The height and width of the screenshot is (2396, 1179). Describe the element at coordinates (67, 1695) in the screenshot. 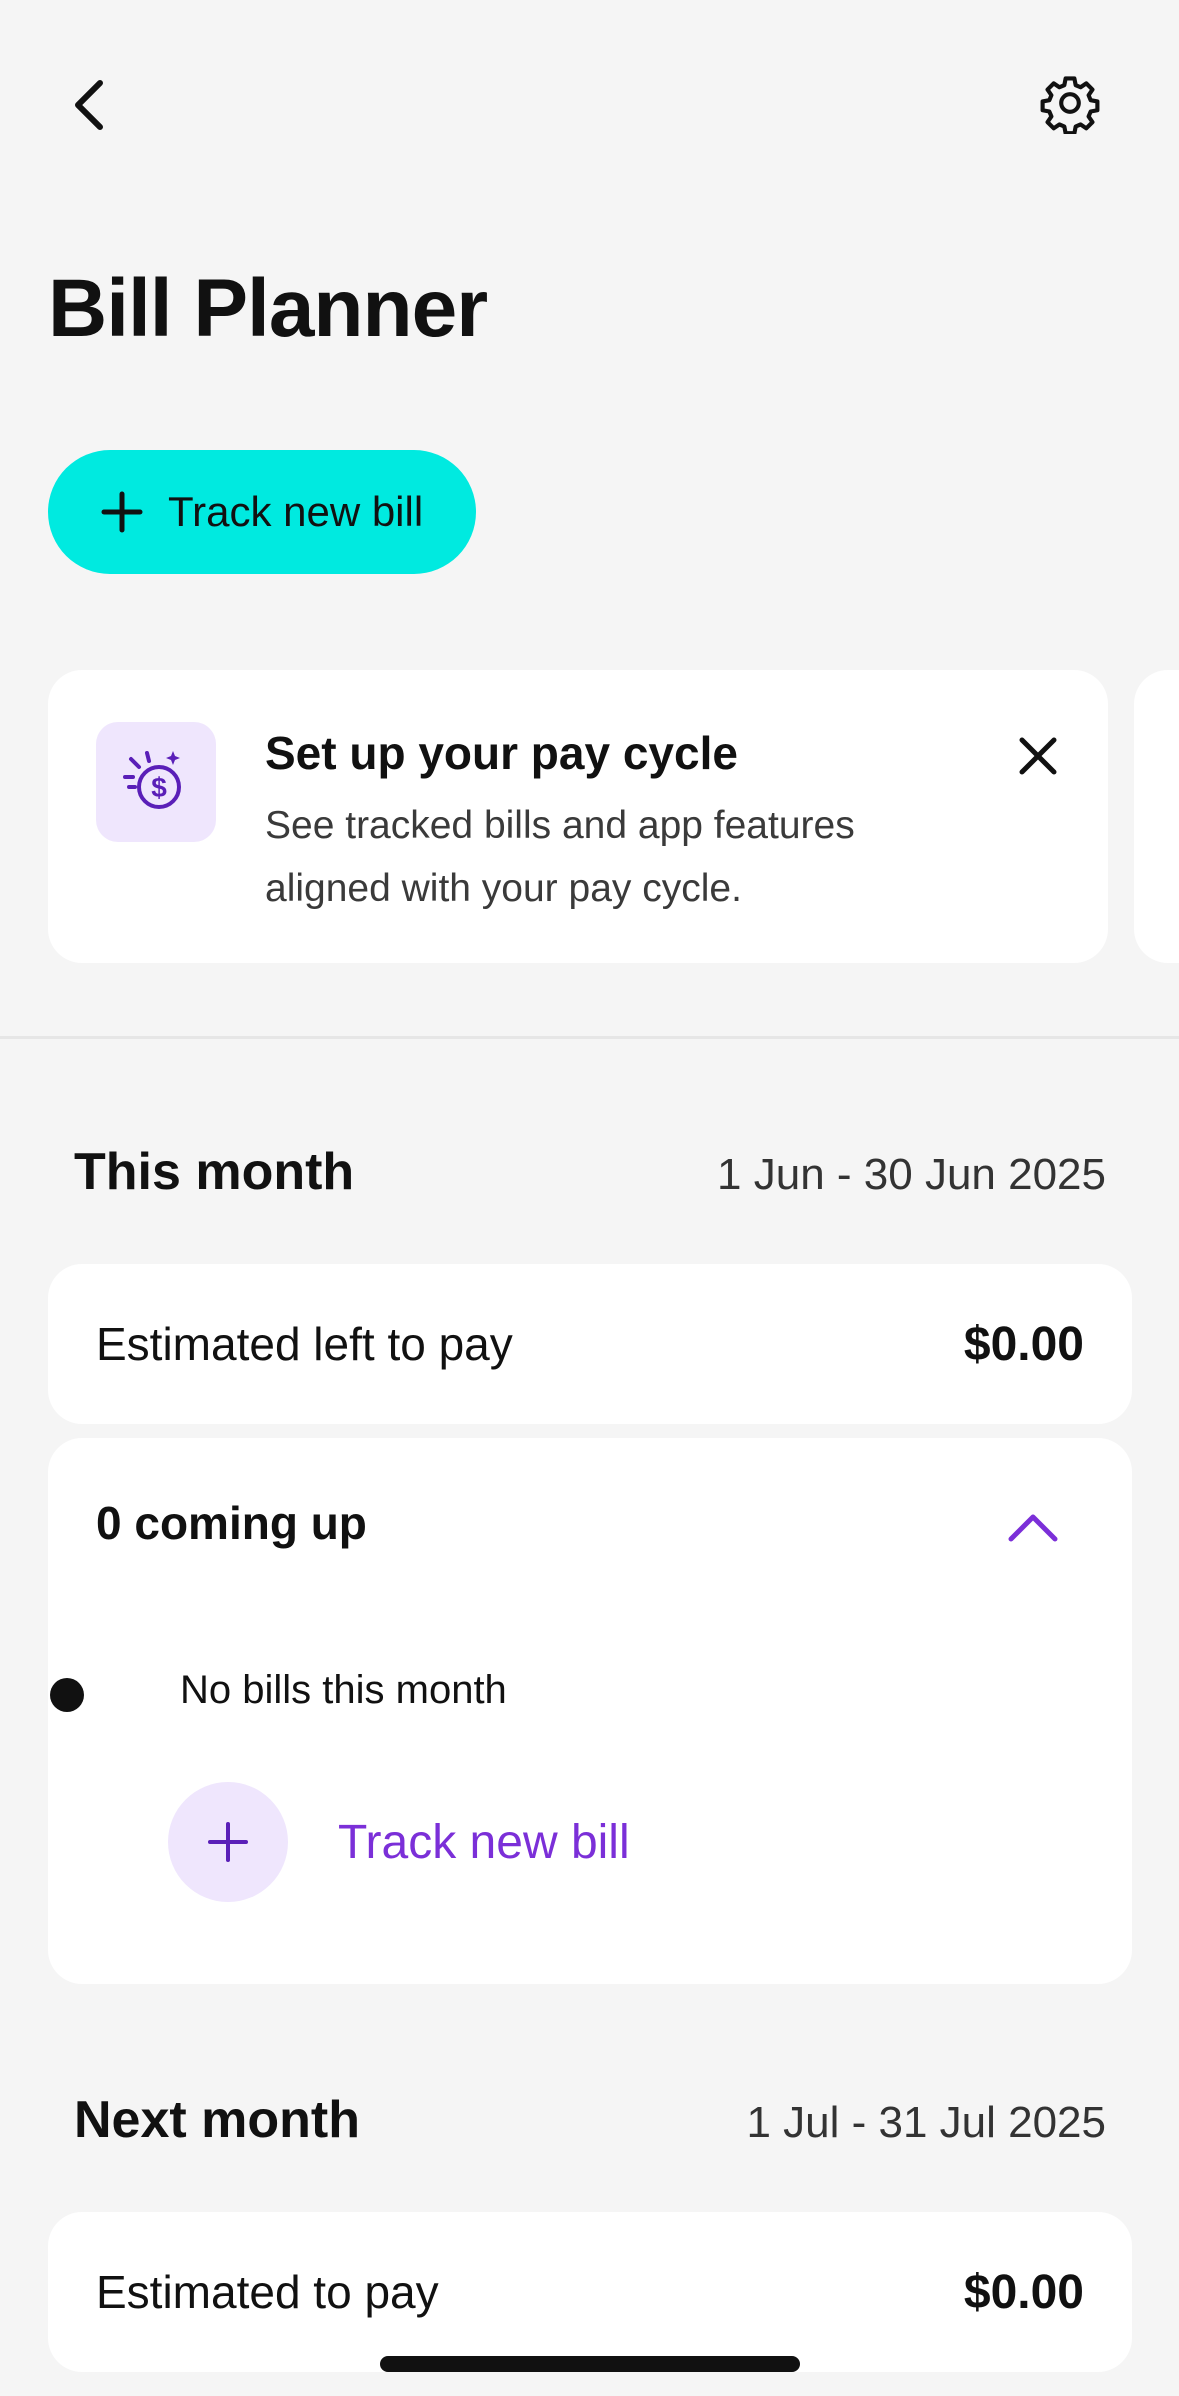

I see `timeline-dot` at that location.